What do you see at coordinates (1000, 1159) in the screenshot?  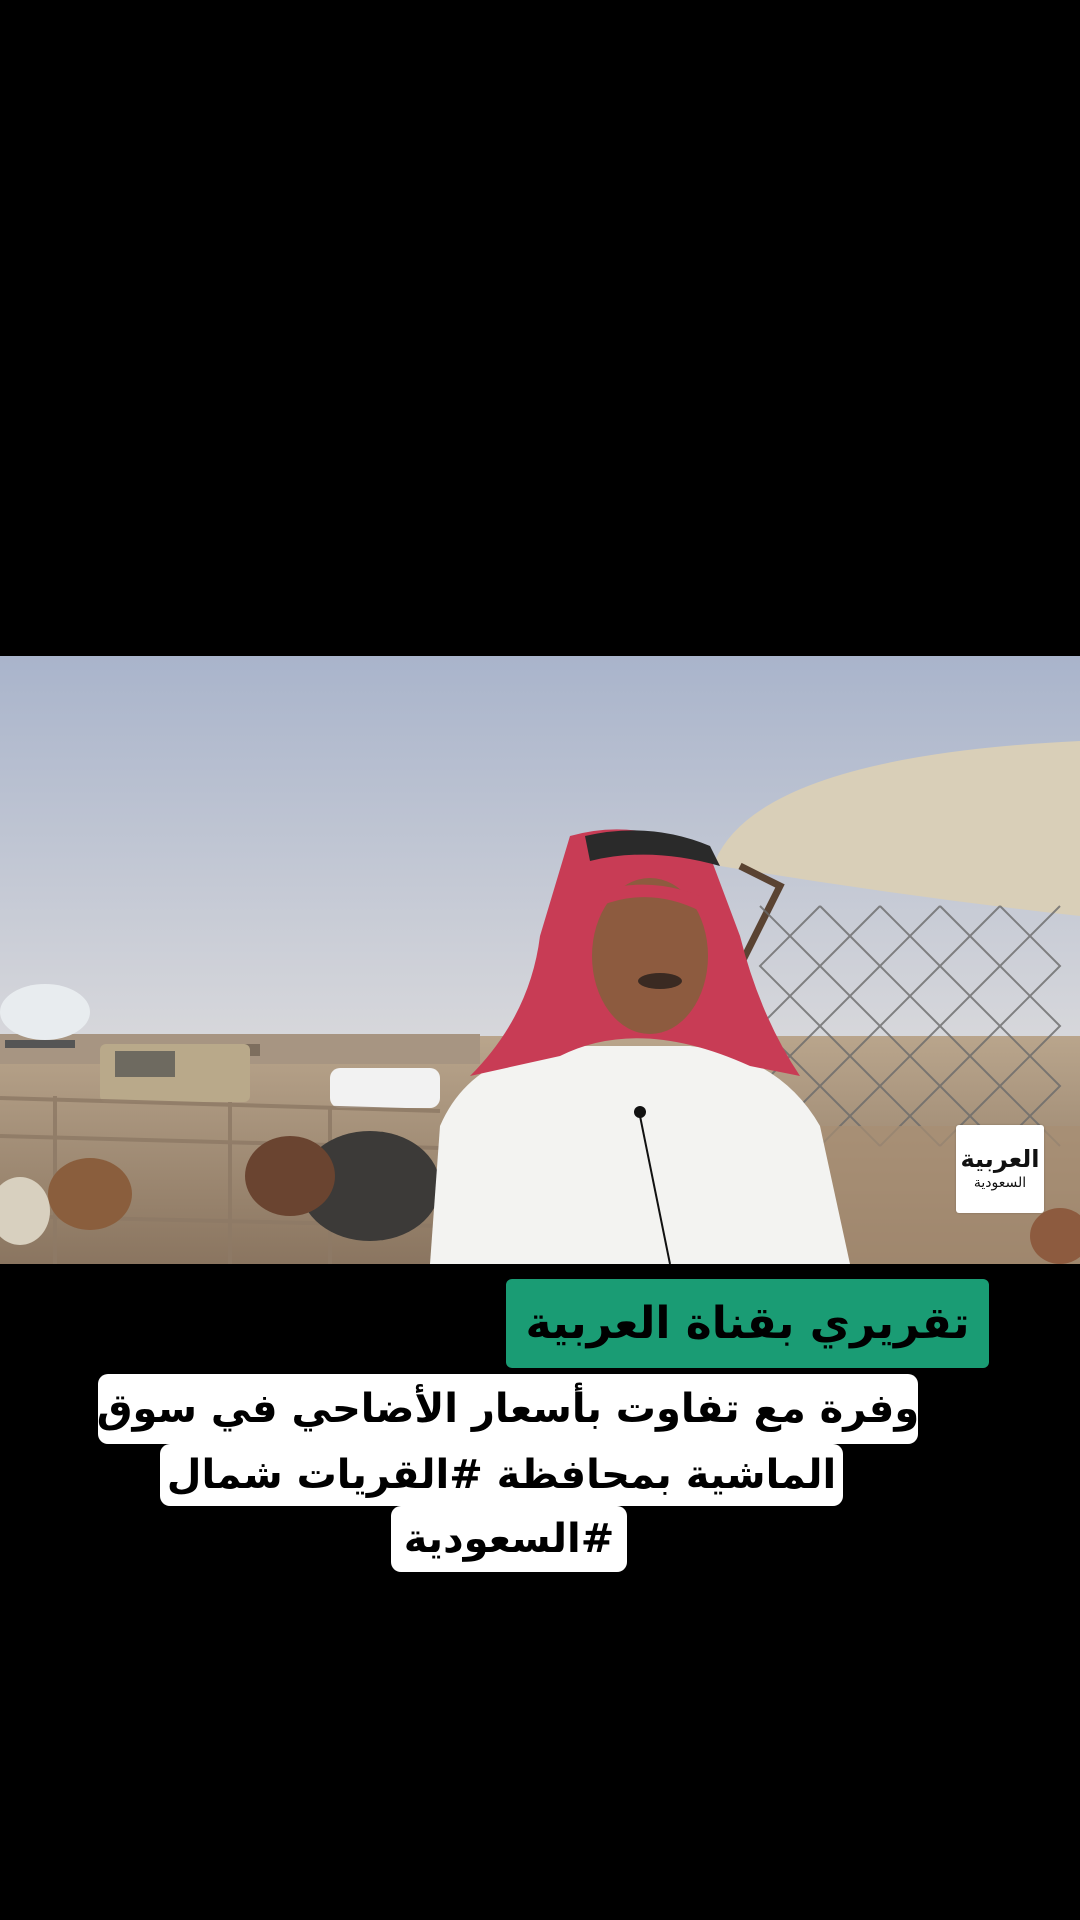 I see `channel-logo-name: العربية` at bounding box center [1000, 1159].